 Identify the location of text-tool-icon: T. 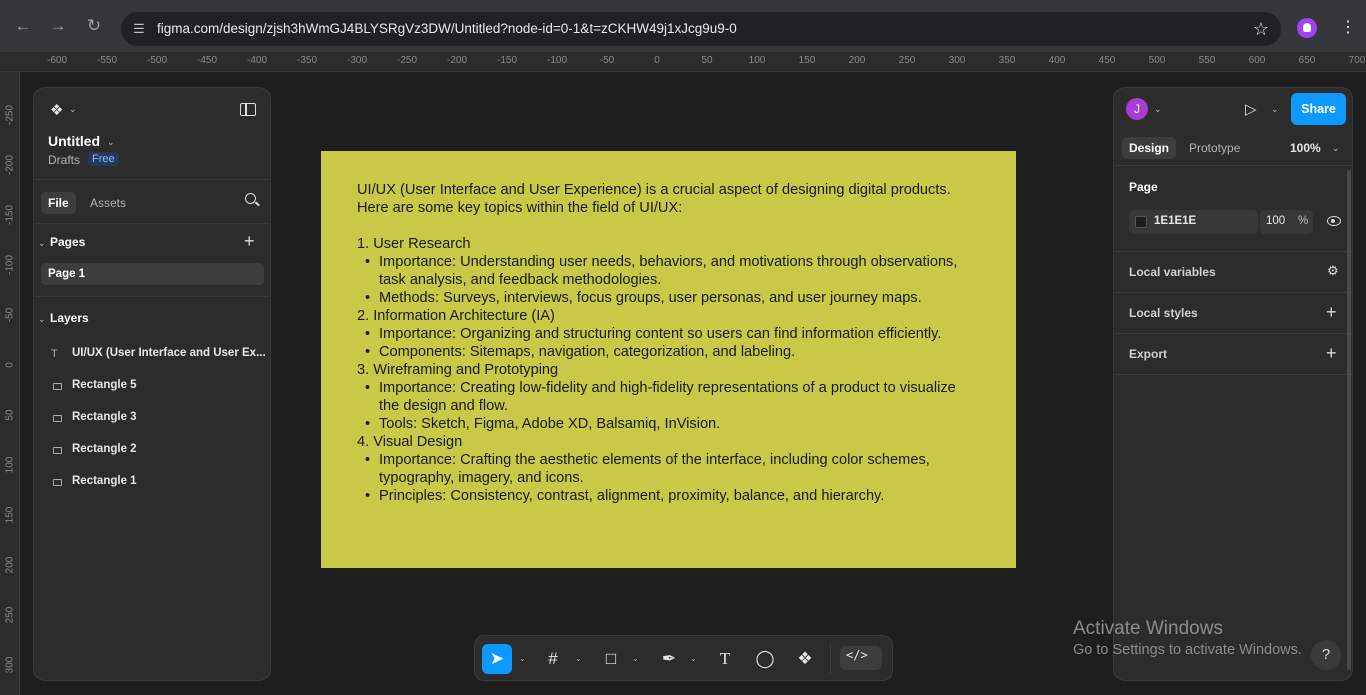
(725, 659).